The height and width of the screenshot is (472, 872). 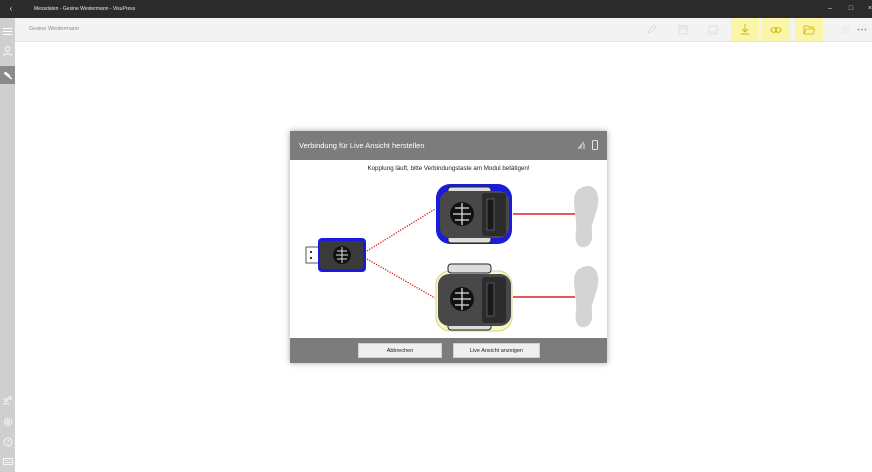 What do you see at coordinates (586, 216) in the screenshot?
I see `foot-right-icon` at bounding box center [586, 216].